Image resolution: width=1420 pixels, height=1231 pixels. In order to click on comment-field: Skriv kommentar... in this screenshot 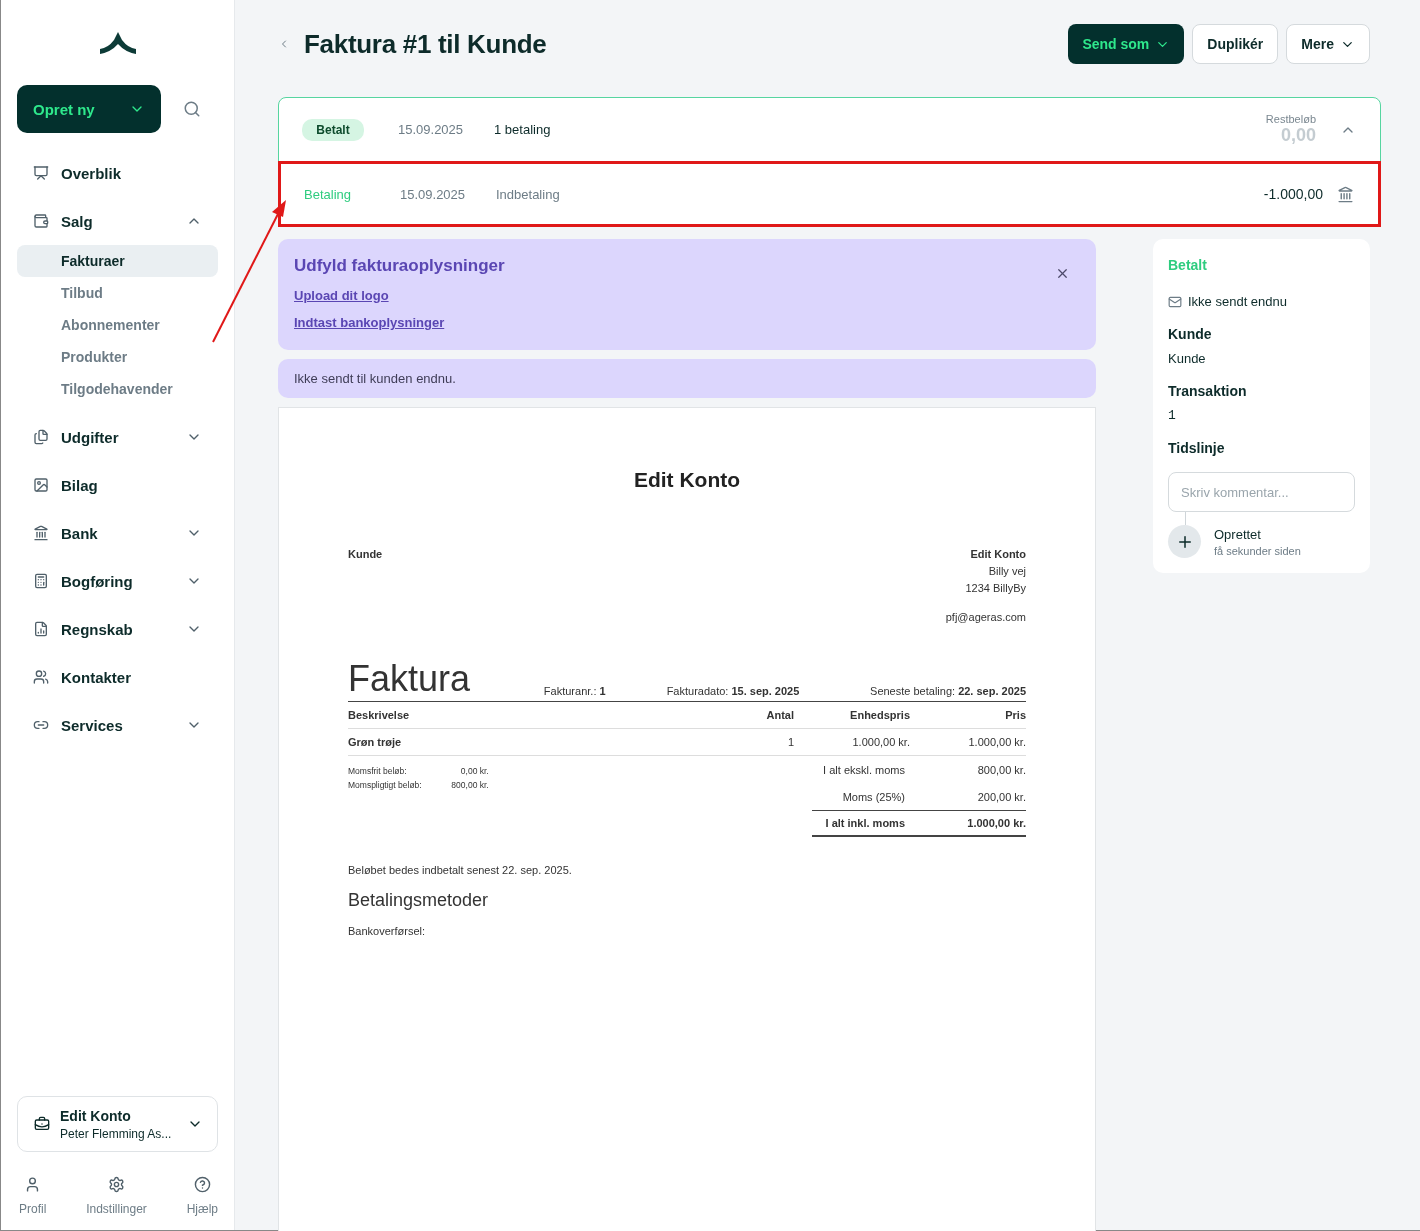, I will do `click(1261, 492)`.